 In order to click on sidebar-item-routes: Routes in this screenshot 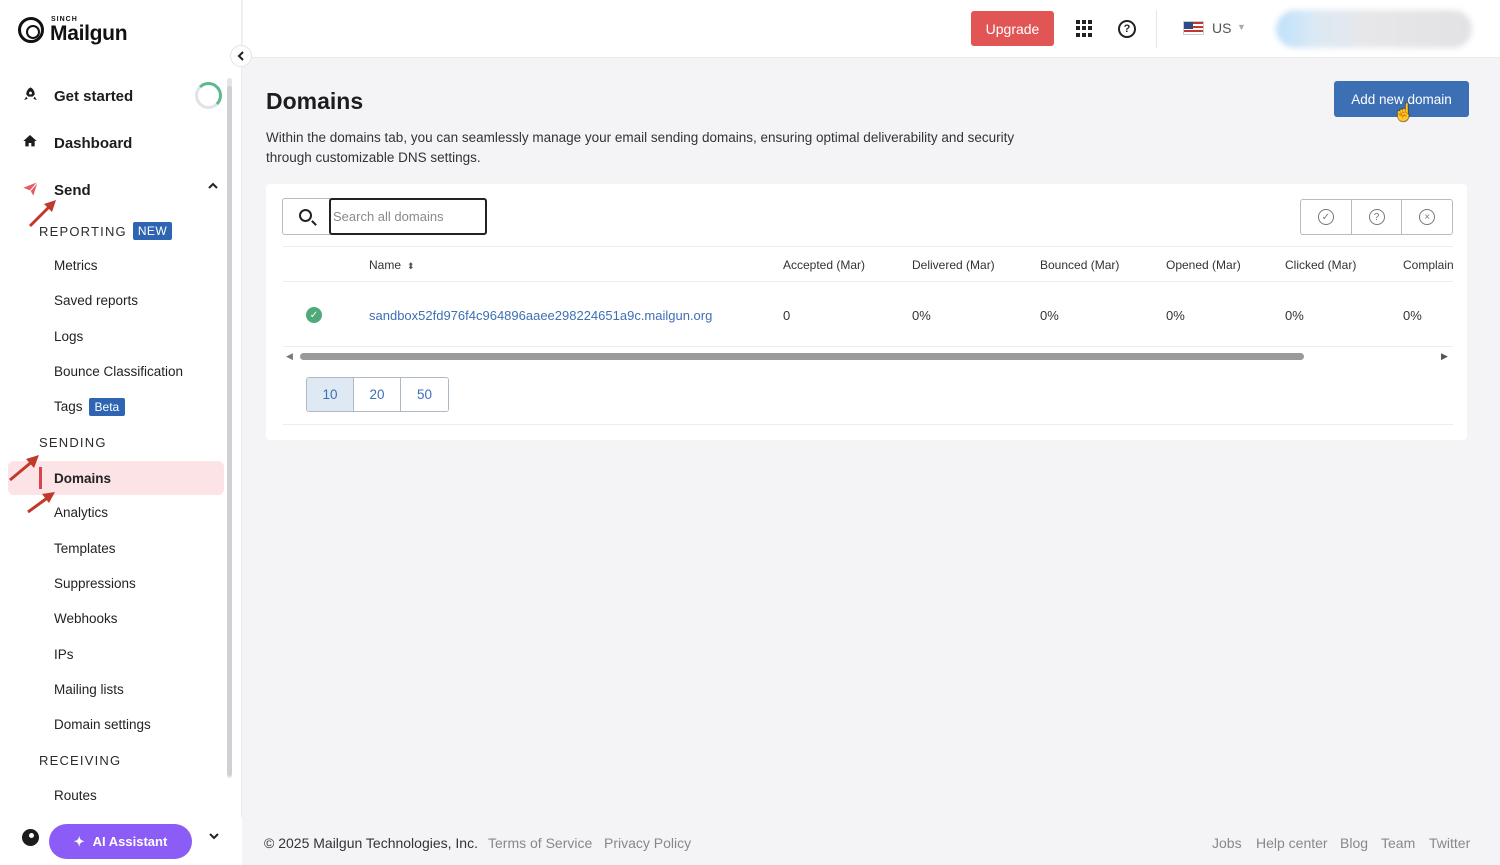, I will do `click(75, 795)`.